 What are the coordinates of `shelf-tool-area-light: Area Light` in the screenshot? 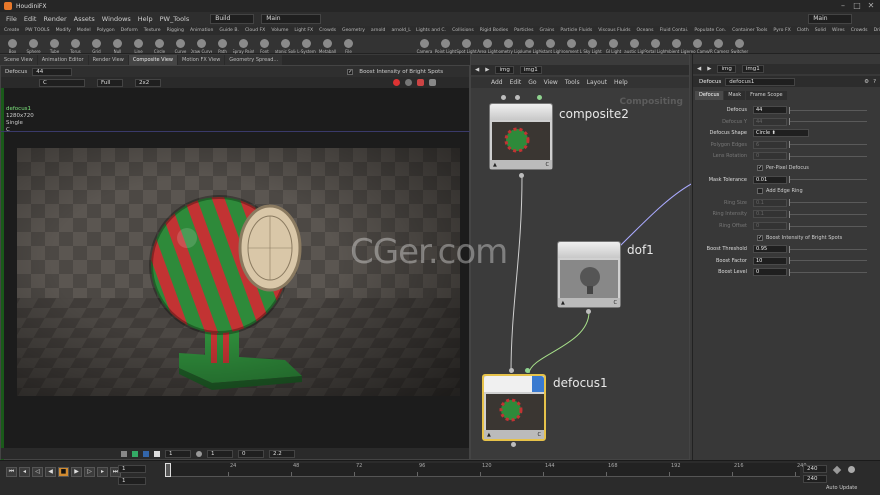 It's located at (487, 44).